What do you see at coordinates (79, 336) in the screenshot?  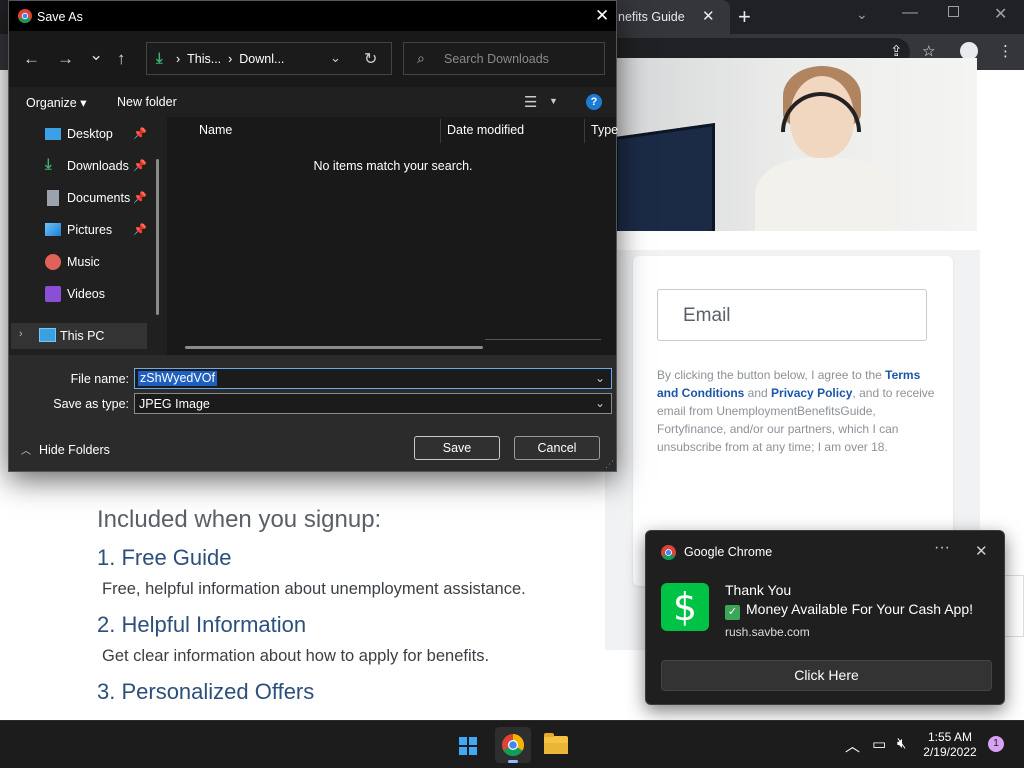 I see `sidebar-item-this-pc: › This PC` at bounding box center [79, 336].